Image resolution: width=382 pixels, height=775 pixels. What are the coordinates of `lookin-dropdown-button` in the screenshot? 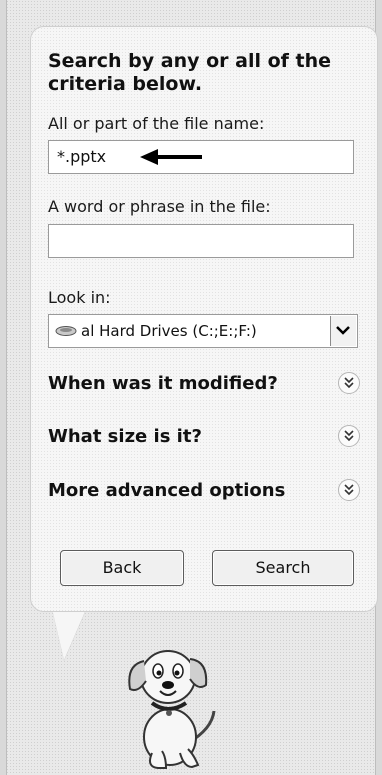 It's located at (343, 331).